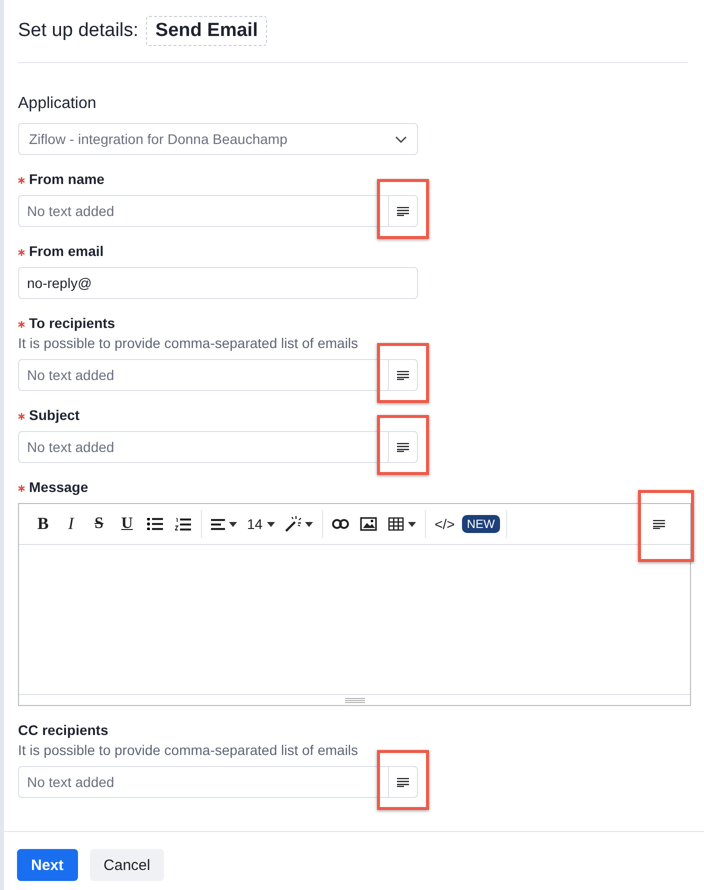 This screenshot has width=704, height=890. I want to click on field-label: Message, so click(58, 487).